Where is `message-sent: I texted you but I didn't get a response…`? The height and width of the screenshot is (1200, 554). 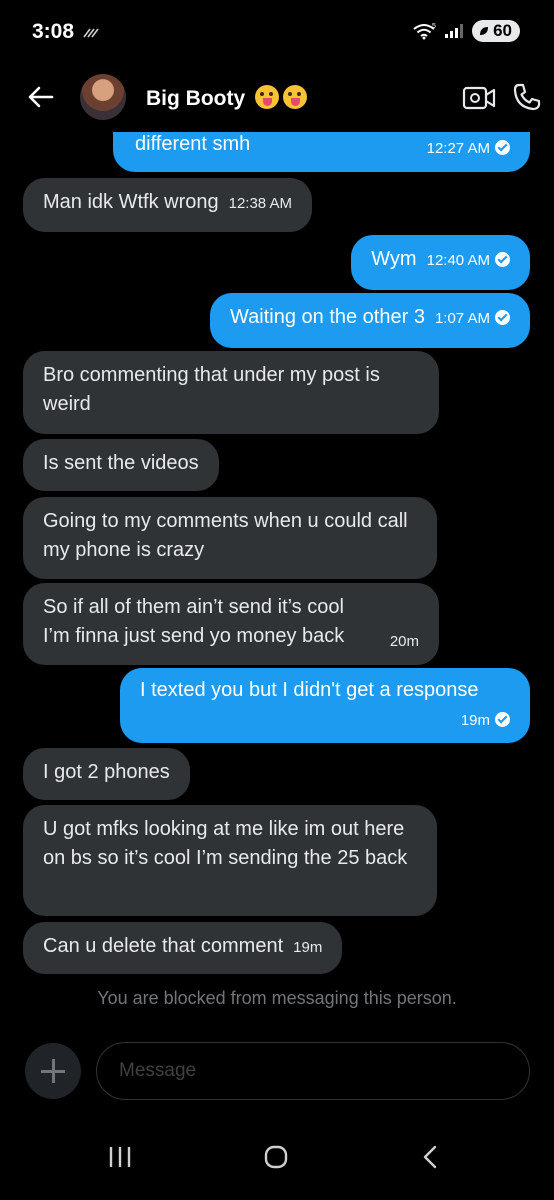 message-sent: I texted you but I didn't get a response… is located at coordinates (325, 705).